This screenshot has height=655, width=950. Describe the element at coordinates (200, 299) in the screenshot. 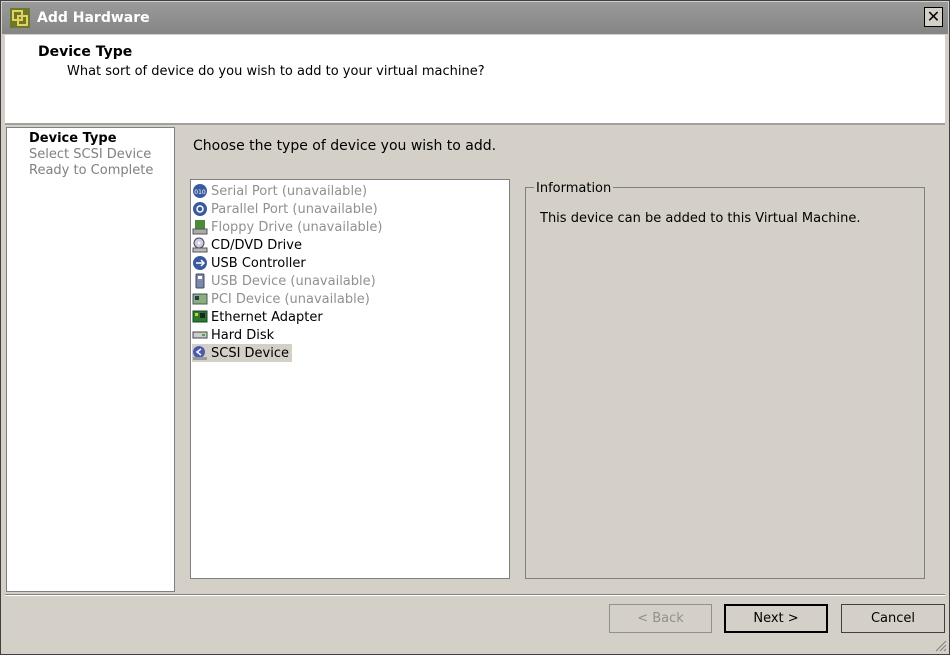

I see `pci-device-icon` at that location.